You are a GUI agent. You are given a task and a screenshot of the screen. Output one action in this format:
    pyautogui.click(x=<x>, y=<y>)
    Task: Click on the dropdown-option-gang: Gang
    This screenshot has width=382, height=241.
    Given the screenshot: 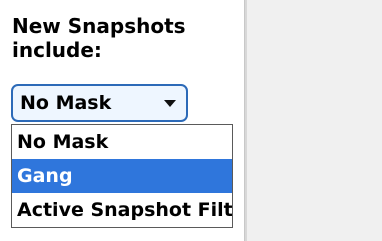 What is the action you would take?
    pyautogui.click(x=122, y=176)
    